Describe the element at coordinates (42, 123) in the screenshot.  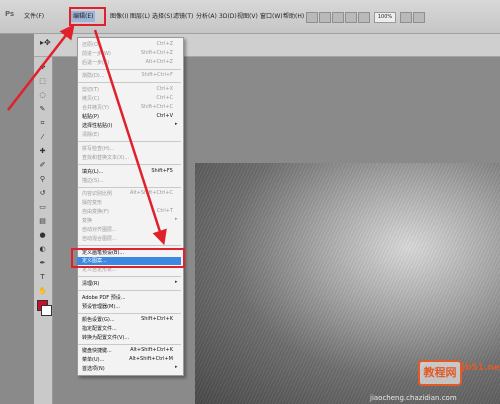
I see `crop-tool-icon: ⌗` at that location.